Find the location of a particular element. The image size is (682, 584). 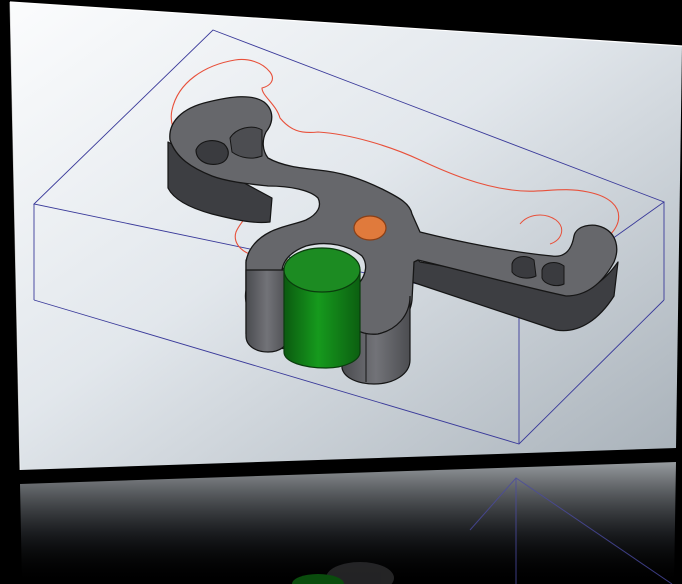

left-arm-notch is located at coordinates (212, 152).